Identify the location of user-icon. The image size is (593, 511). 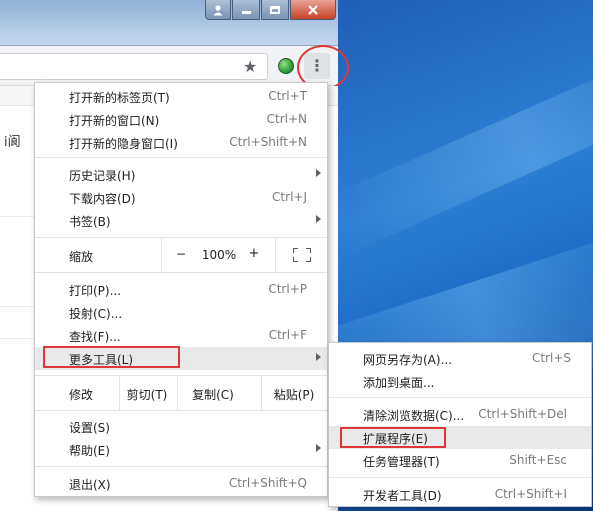
(218, 9).